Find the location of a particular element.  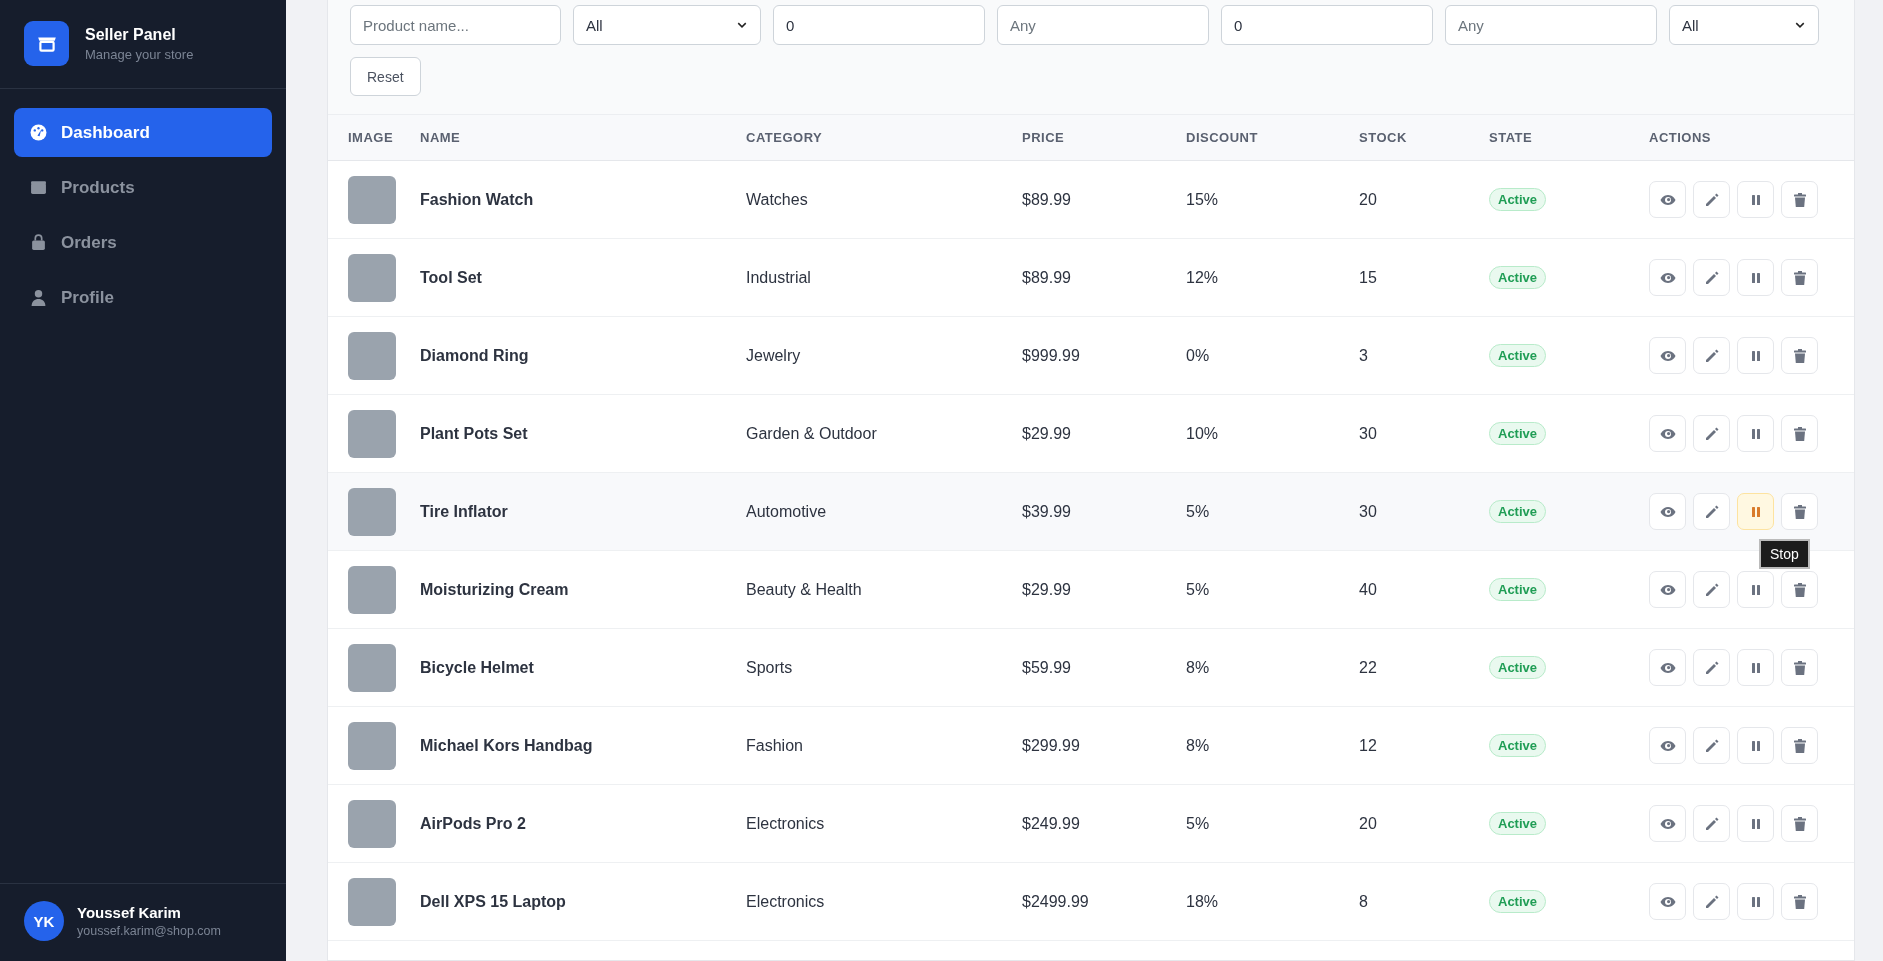

product-name: Fashion Watch is located at coordinates (477, 199).